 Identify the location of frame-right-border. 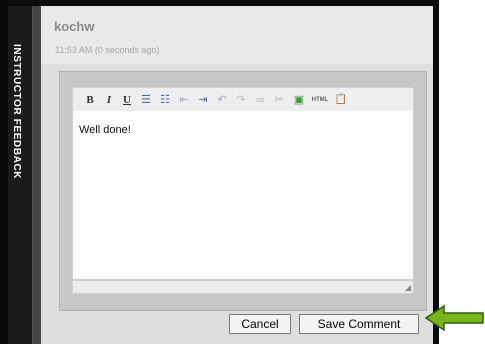
(436, 172).